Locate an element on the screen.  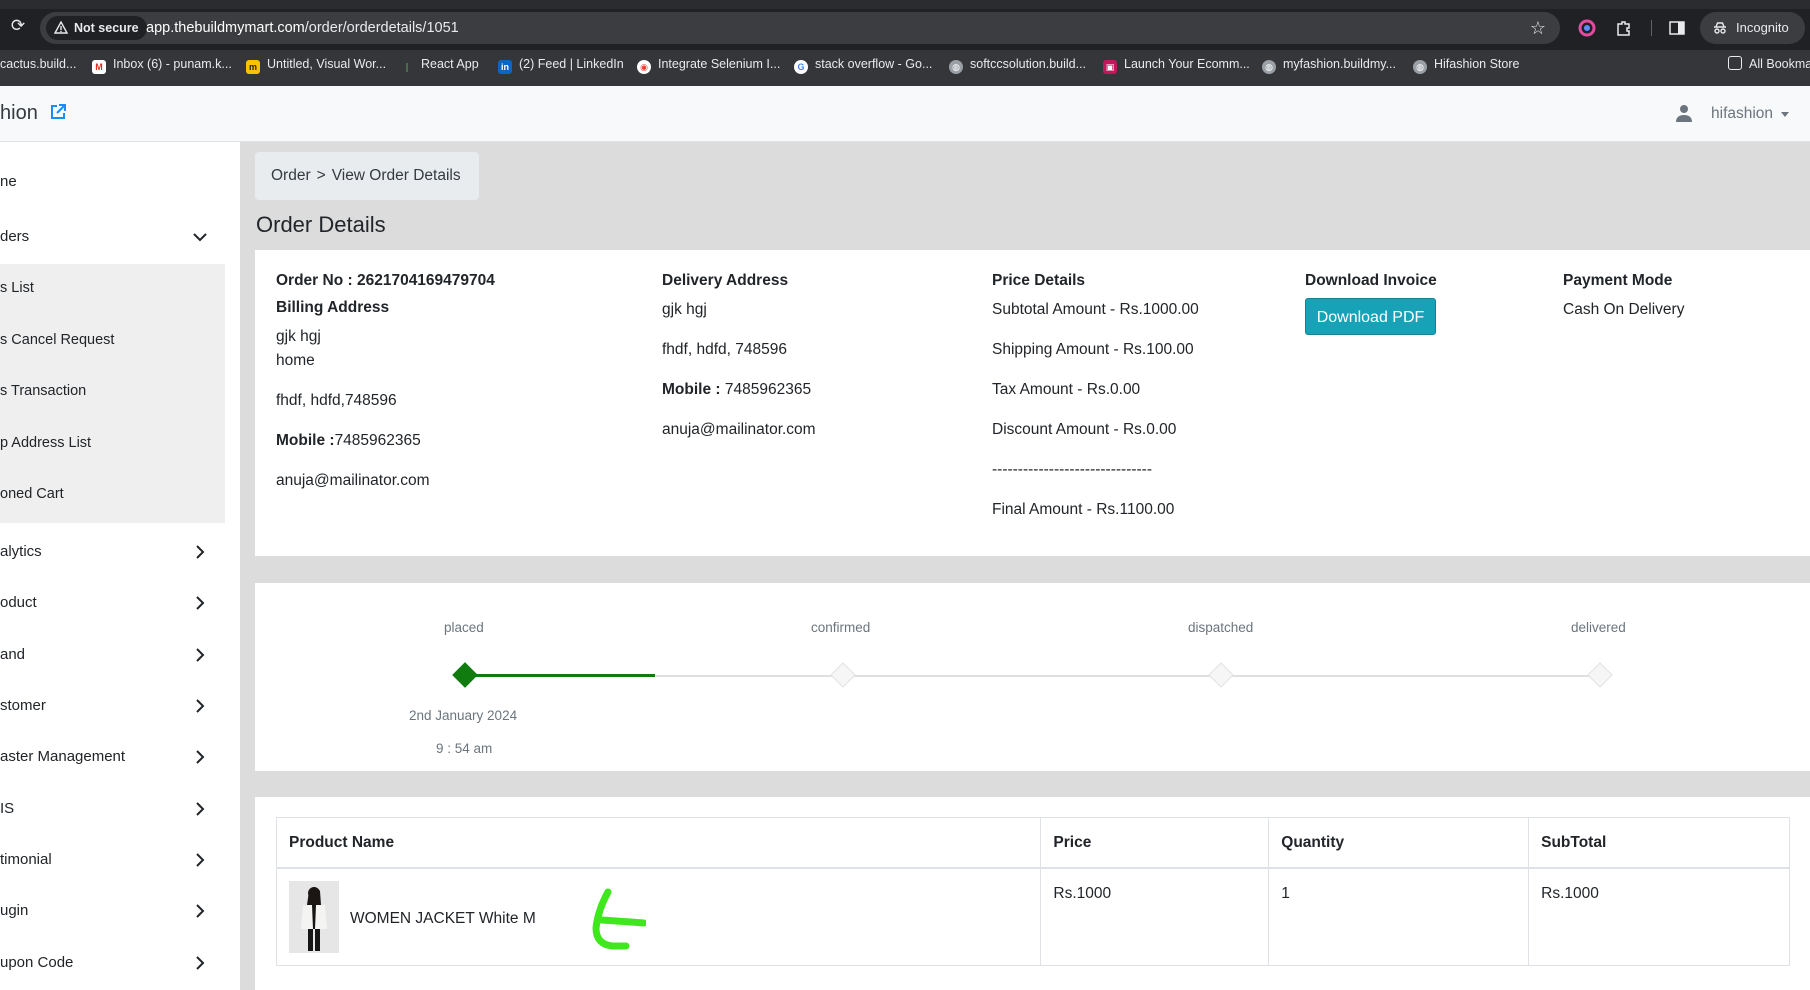
bookmark-star-icon: ☆ is located at coordinates (1538, 28).